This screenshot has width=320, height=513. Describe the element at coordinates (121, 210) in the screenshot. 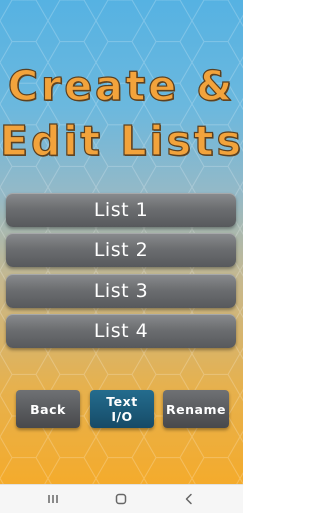

I see `list-1-button: List 1` at that location.